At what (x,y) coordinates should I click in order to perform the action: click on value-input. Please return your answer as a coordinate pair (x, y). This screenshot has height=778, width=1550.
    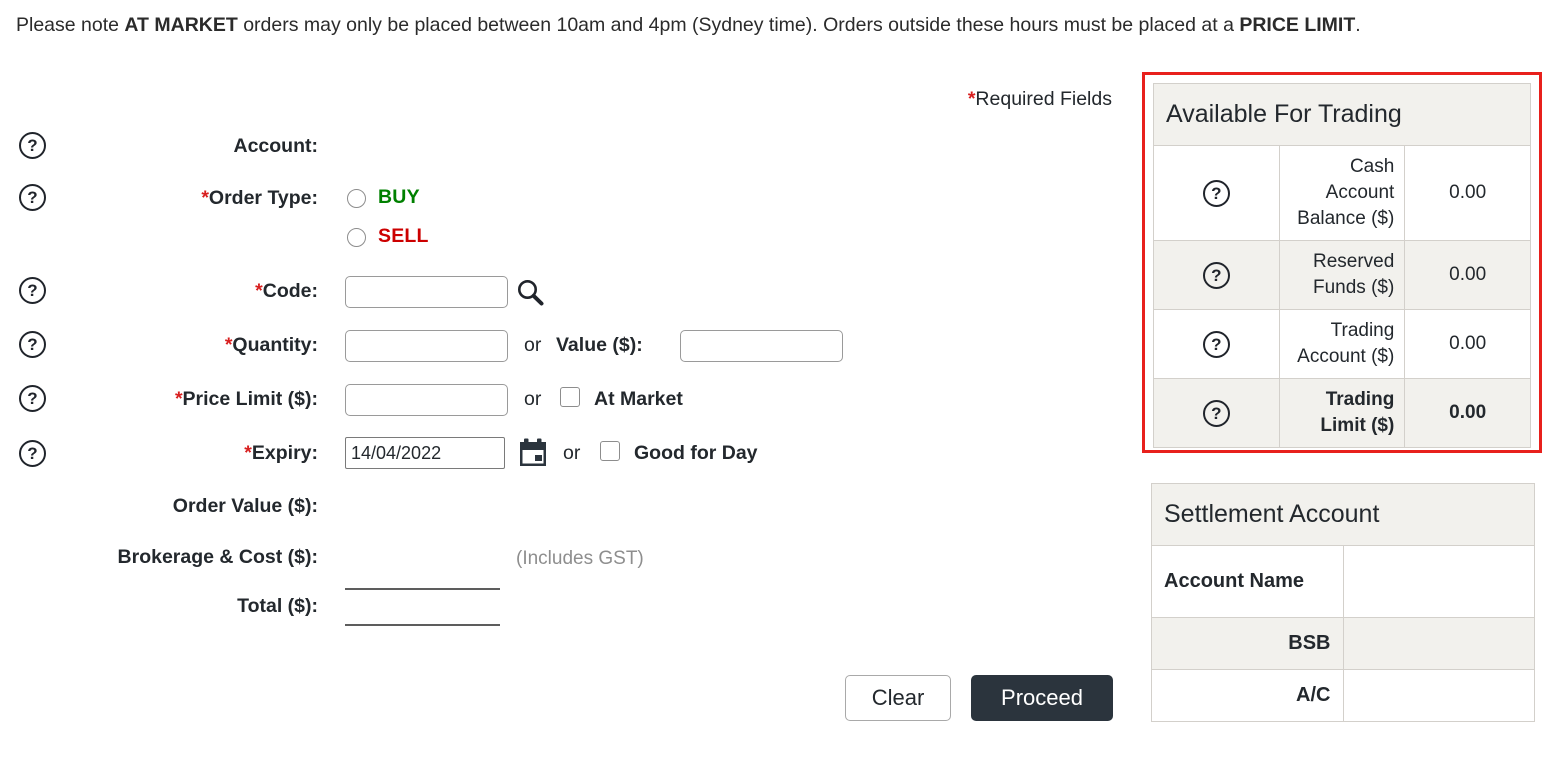
    Looking at the image, I should click on (761, 346).